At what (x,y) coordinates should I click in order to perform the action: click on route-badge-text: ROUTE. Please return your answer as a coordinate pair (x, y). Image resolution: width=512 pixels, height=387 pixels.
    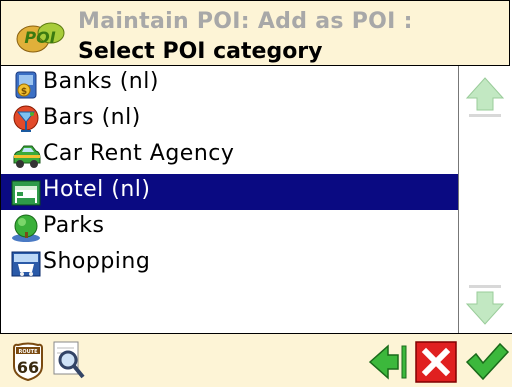
    Looking at the image, I should click on (29, 352).